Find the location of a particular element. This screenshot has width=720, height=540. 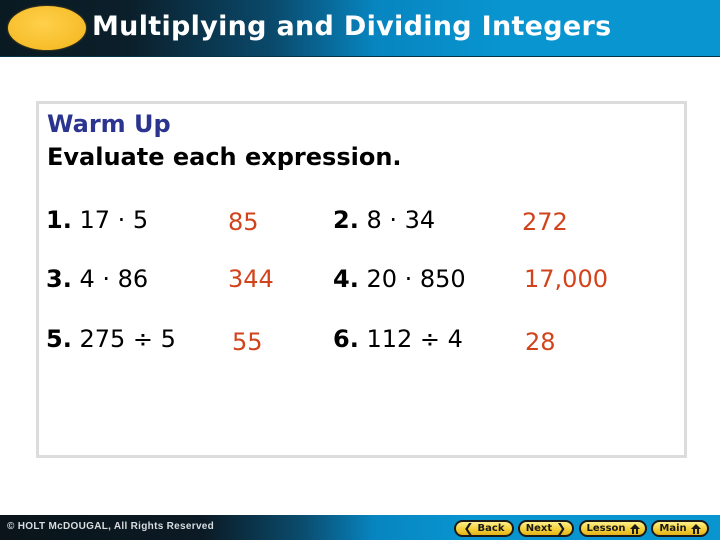

problem-expression: 8 · 34 is located at coordinates (401, 220).